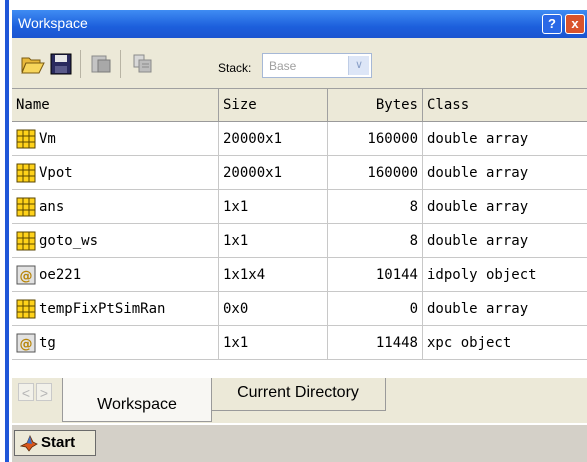 The image size is (587, 462). I want to click on cell-name: ans, so click(115, 207).